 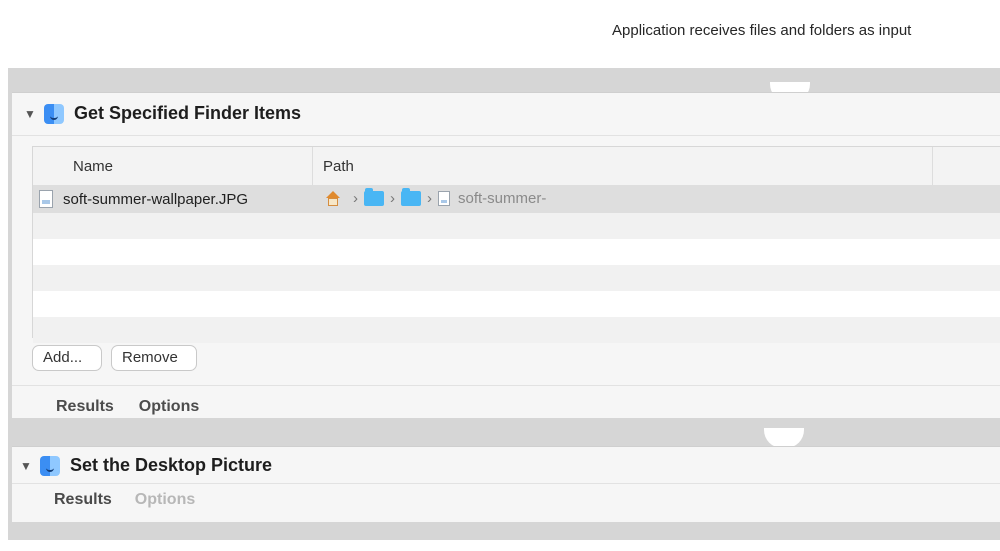 What do you see at coordinates (188, 113) in the screenshot?
I see `action-title: Get Specified Finder Items` at bounding box center [188, 113].